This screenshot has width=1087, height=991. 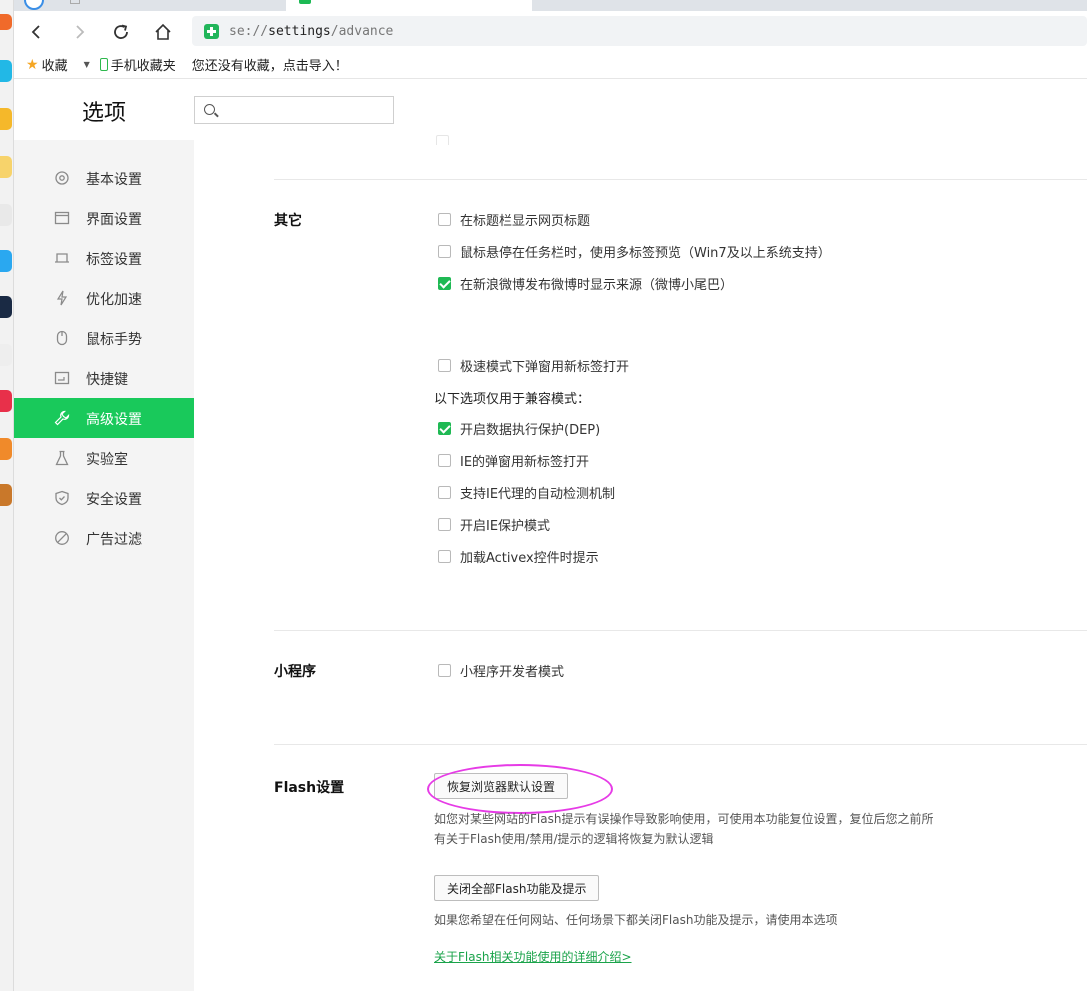 I want to click on option-ie-popup-new-tab: IE的弹窗用新标签打开, so click(x=514, y=460).